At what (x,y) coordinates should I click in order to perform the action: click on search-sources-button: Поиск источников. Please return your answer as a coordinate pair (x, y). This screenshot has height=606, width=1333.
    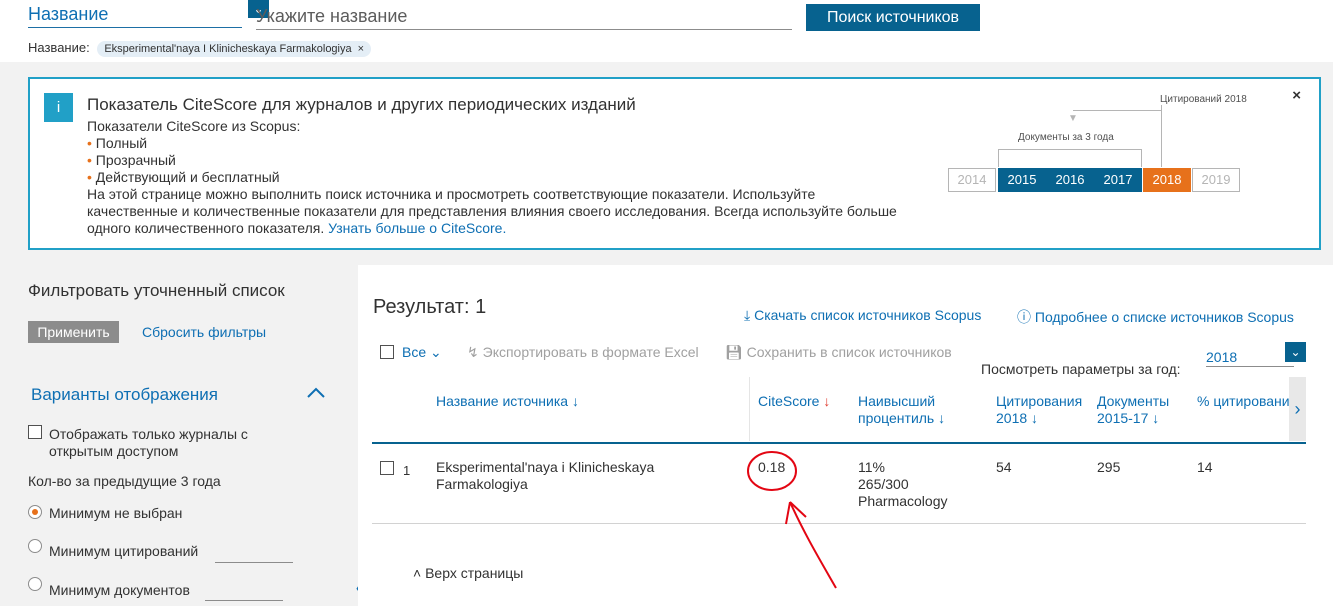
    Looking at the image, I should click on (893, 17).